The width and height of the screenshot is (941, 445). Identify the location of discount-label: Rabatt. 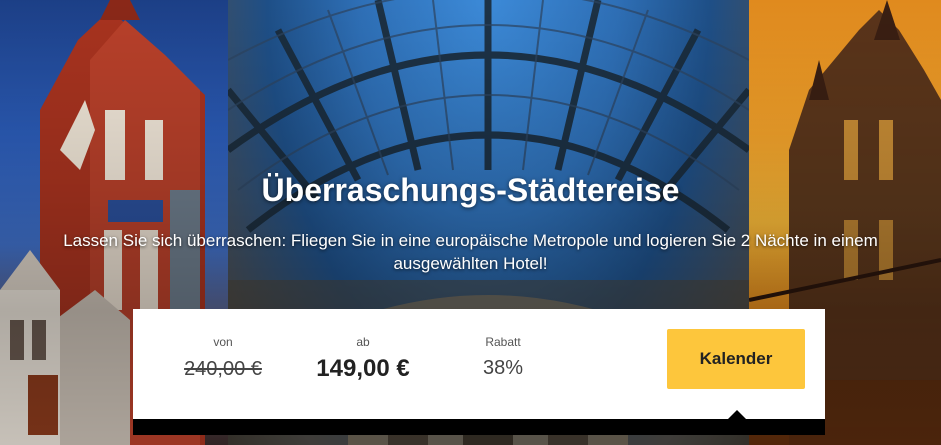
(503, 342).